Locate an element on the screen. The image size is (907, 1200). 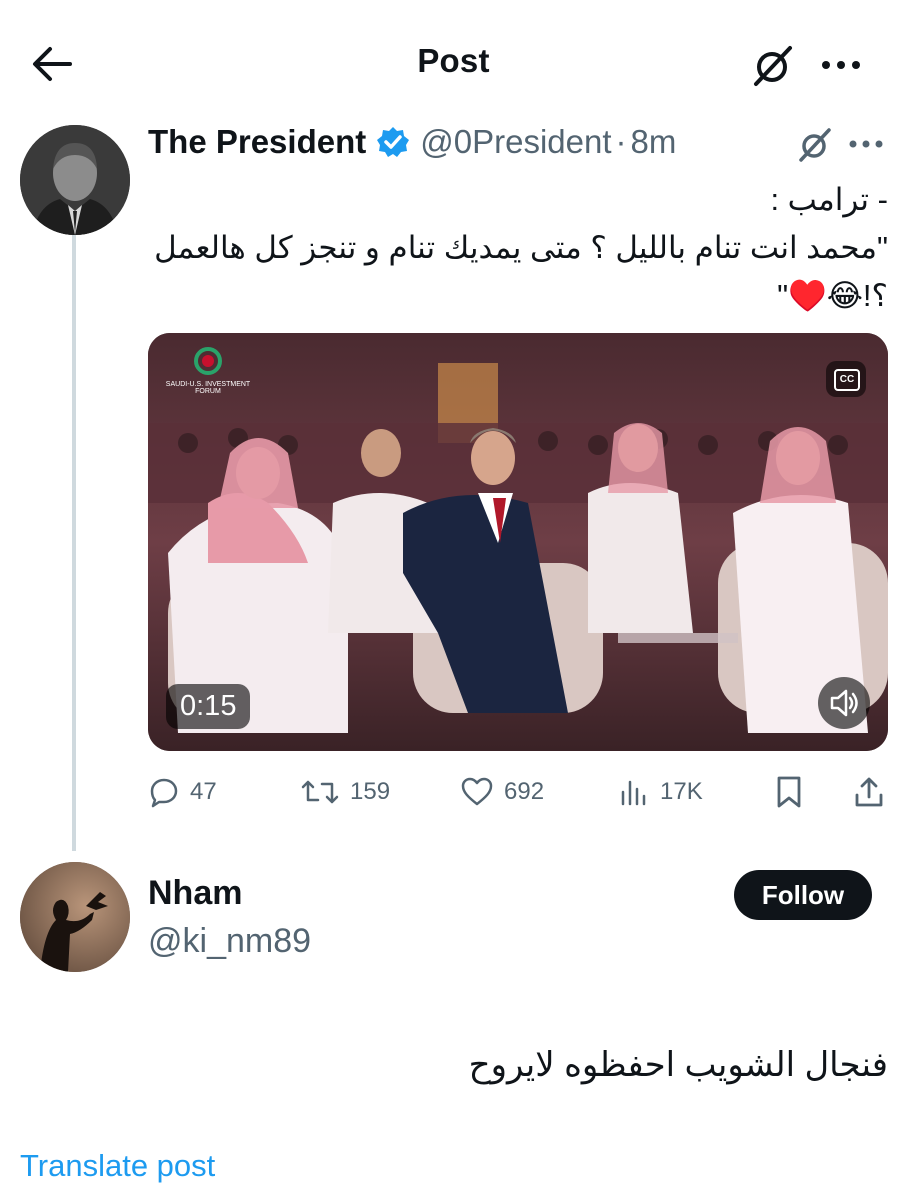
reply-count: 47 is located at coordinates (203, 791).